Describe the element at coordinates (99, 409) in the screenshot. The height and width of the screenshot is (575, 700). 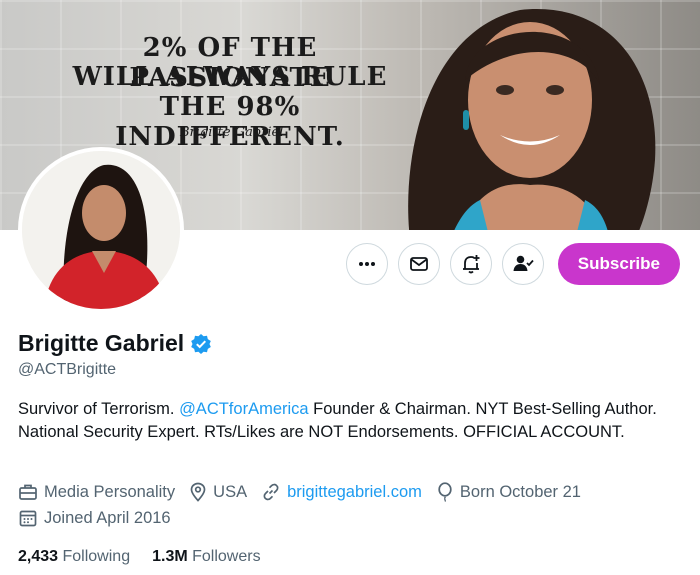
I see `bio-text-start: Survivor of Terrorism.` at that location.